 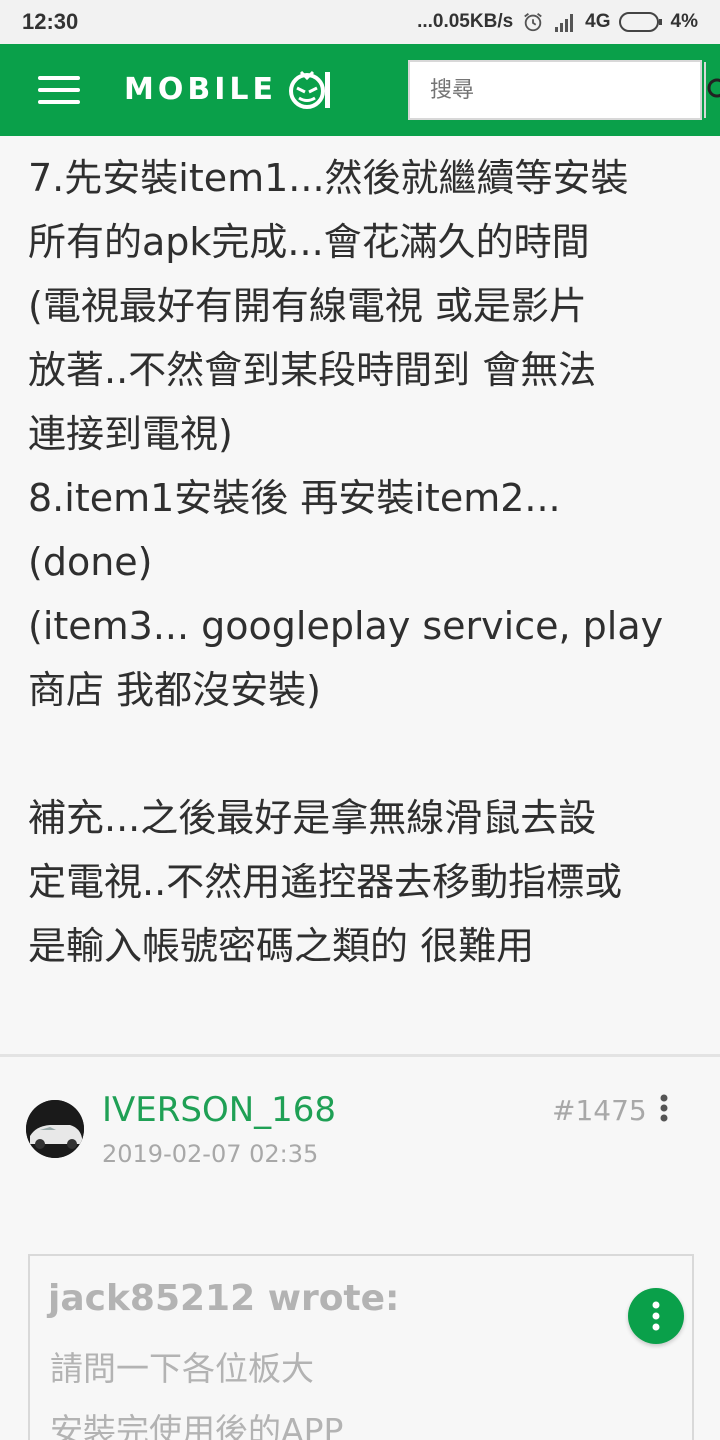 I want to click on signal-icon, so click(x=564, y=23).